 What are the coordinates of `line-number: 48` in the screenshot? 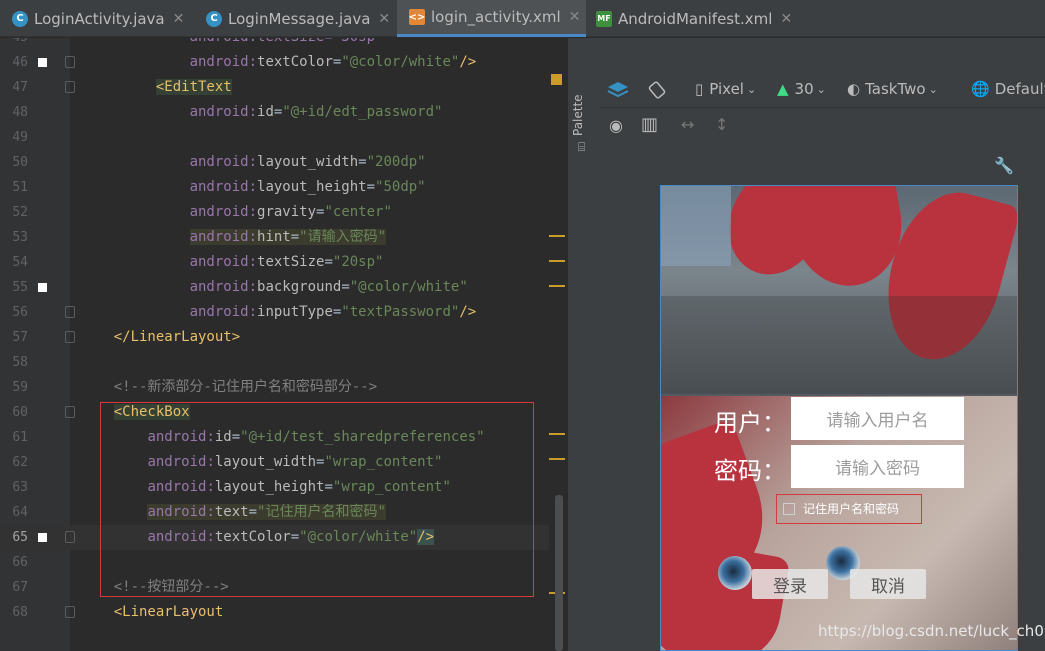 It's located at (20, 112).